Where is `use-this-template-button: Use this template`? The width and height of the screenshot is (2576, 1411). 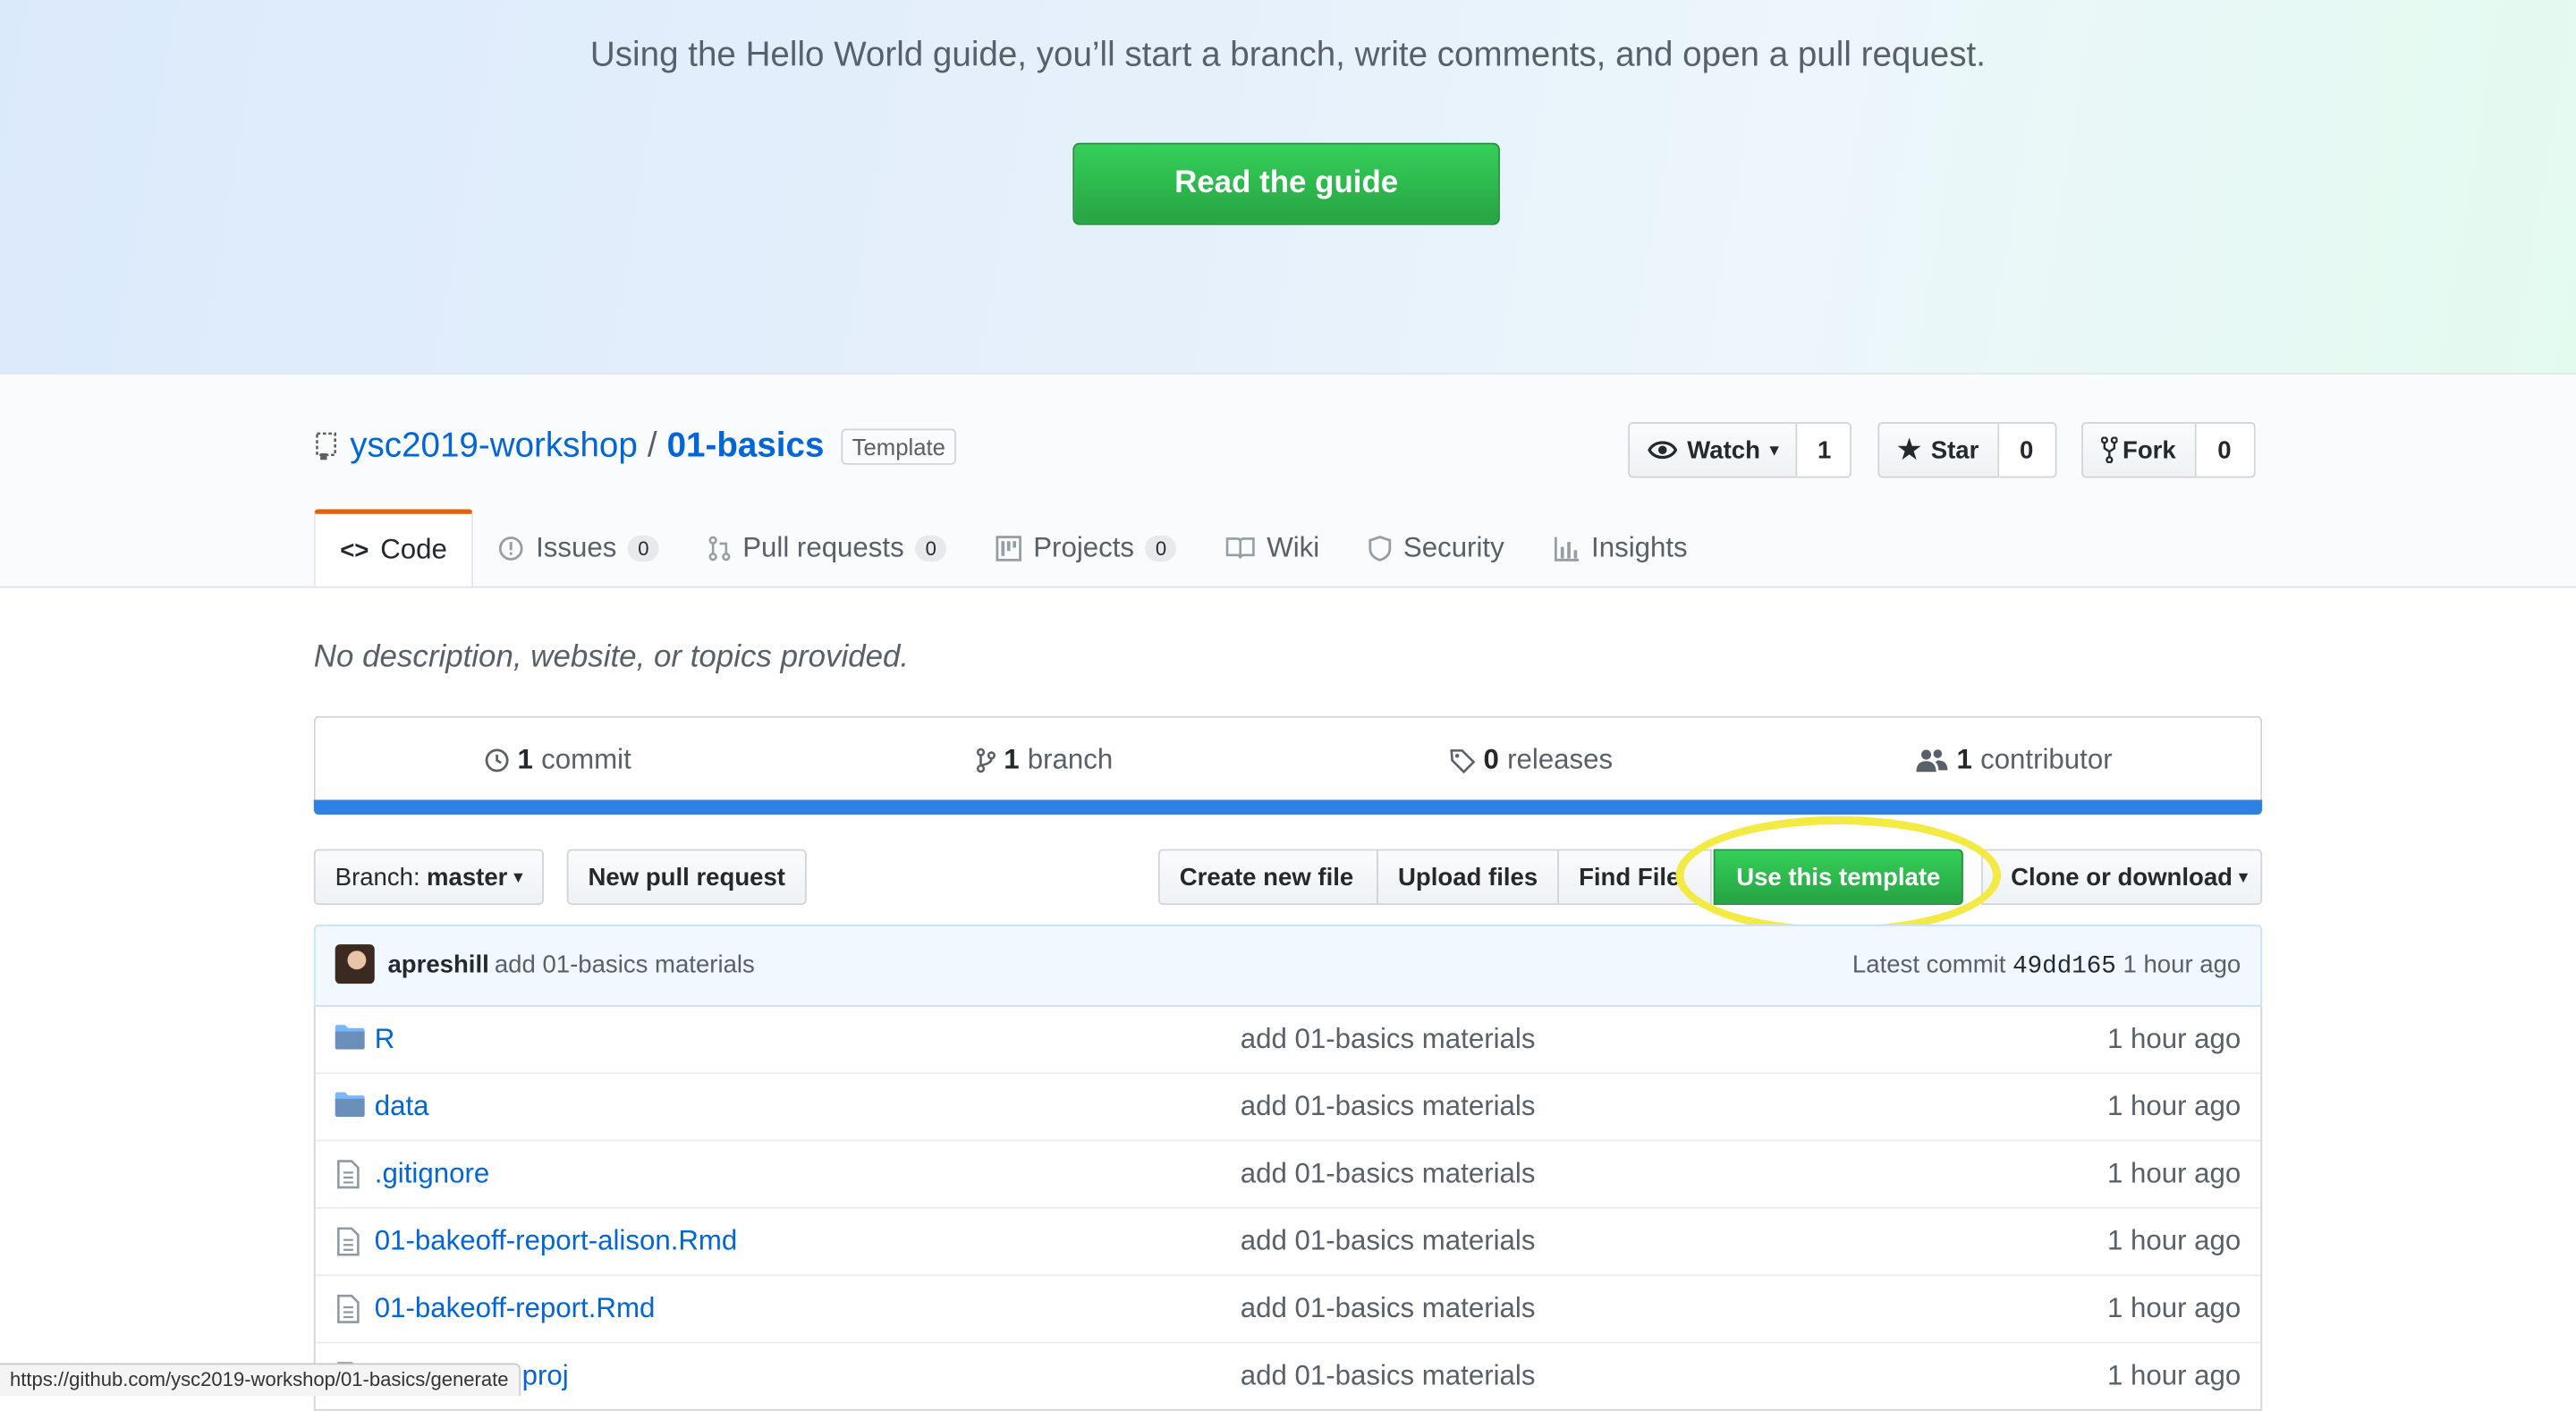
use-this-template-button: Use this template is located at coordinates (1838, 877).